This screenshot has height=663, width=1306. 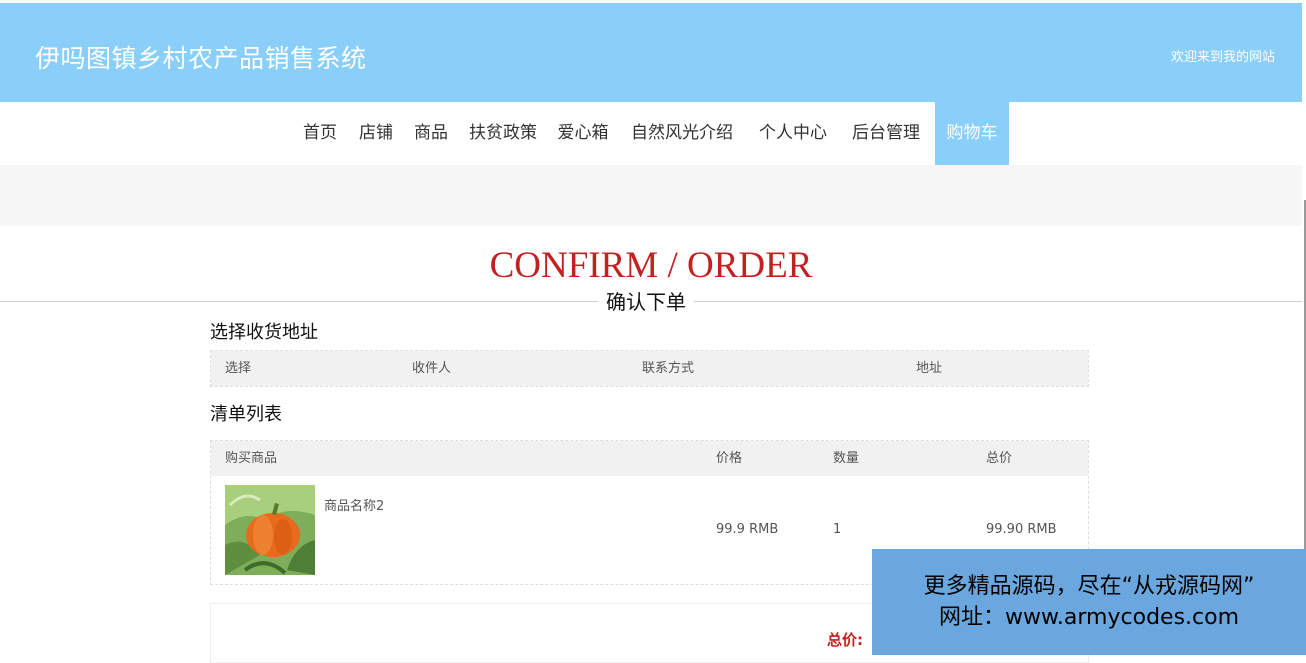 I want to click on welcome-text: 欢迎来到我的网站, so click(x=1222, y=57).